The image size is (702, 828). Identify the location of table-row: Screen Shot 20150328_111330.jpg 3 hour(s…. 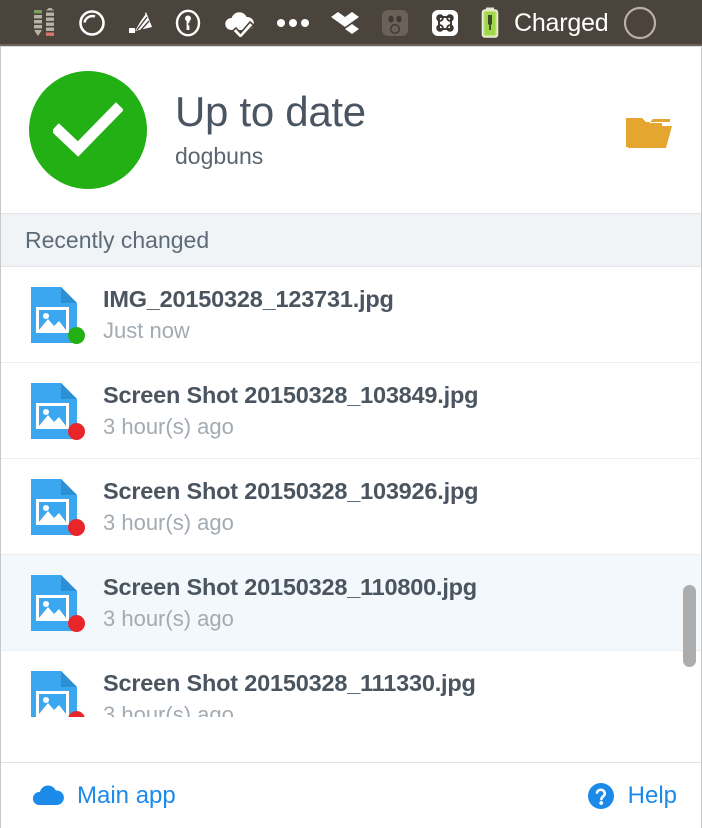
(351, 684).